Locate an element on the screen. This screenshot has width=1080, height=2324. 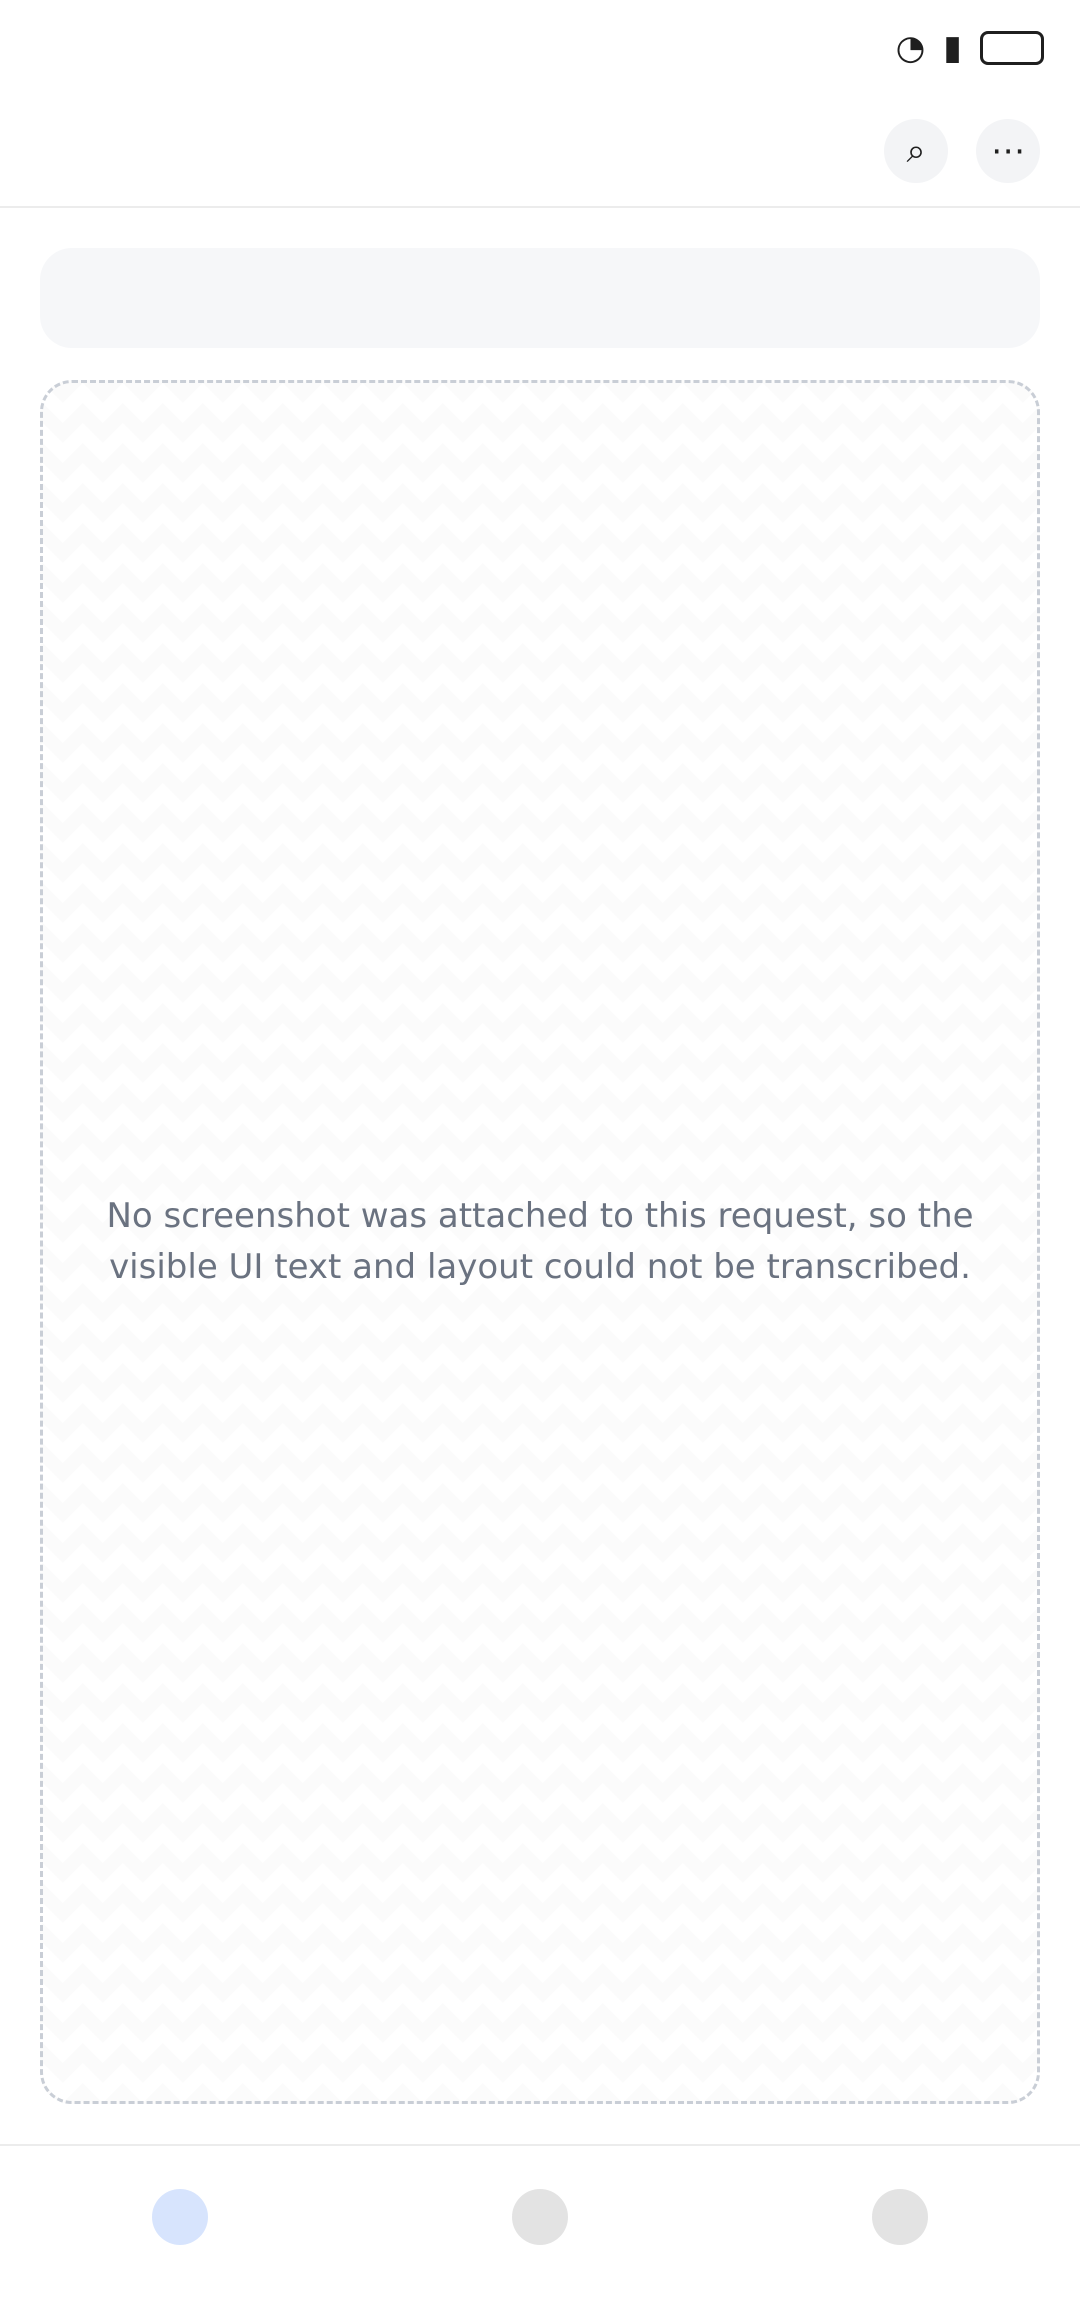
more-icon: ⋯ is located at coordinates (1008, 151).